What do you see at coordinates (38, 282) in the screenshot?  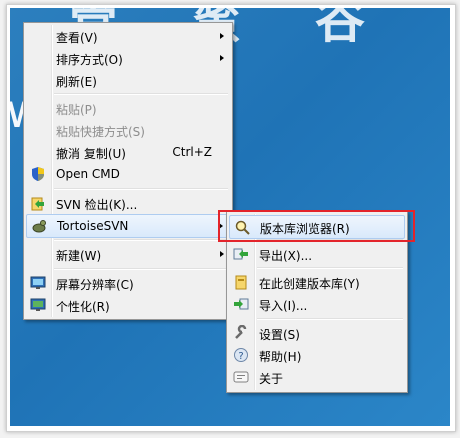 I see `monitor-icon` at bounding box center [38, 282].